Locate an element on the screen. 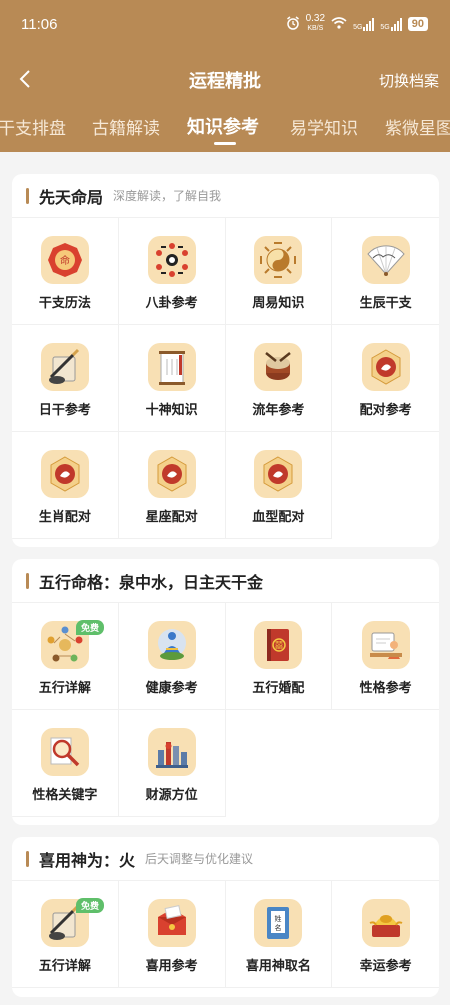 This screenshot has width=450, height=1005. wifi-icon is located at coordinates (339, 24).